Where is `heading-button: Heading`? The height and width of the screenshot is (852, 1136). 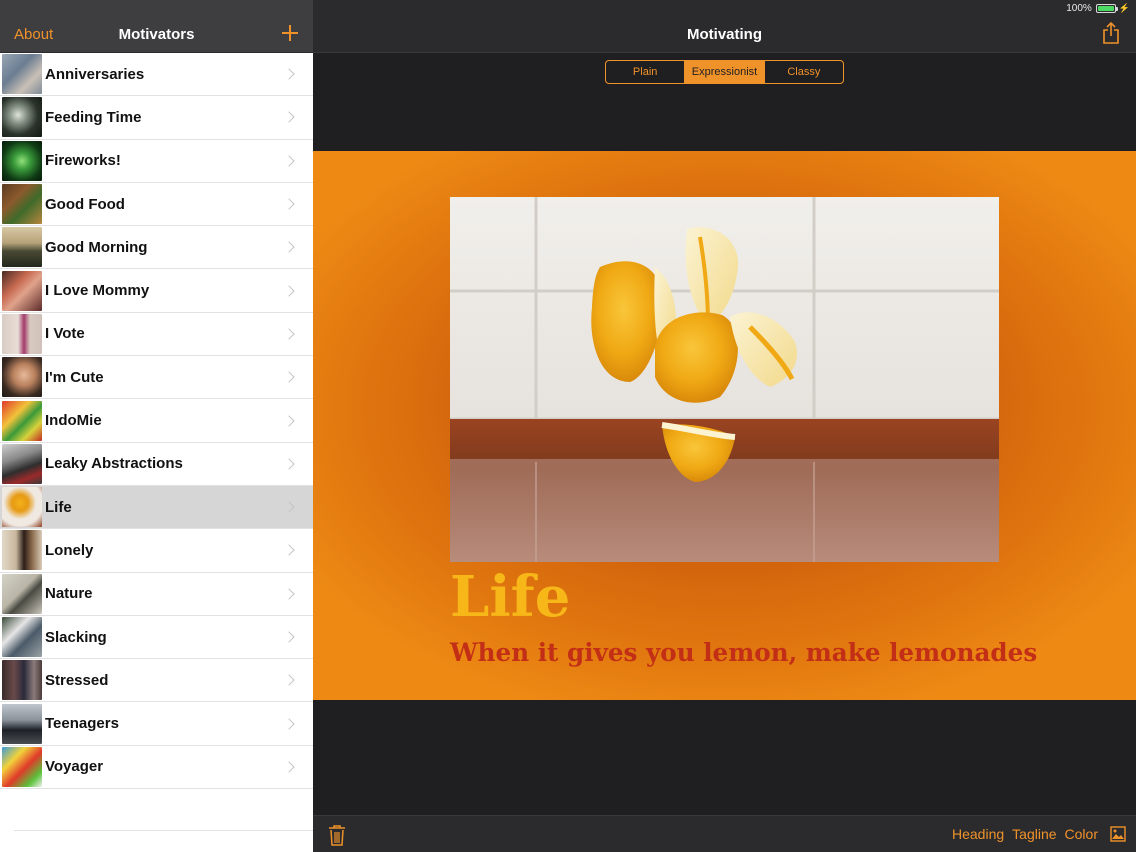
heading-button: Heading is located at coordinates (978, 834).